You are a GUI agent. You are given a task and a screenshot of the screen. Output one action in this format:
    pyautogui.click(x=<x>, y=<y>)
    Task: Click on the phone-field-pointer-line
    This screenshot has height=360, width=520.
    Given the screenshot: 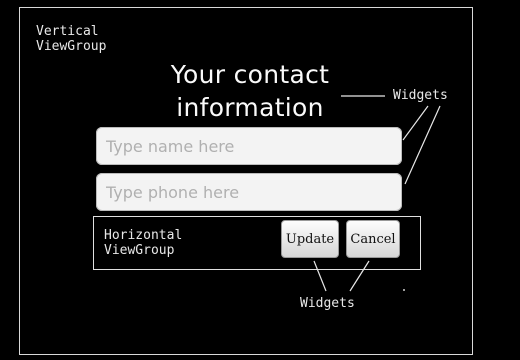 What is the action you would take?
    pyautogui.click(x=422, y=145)
    